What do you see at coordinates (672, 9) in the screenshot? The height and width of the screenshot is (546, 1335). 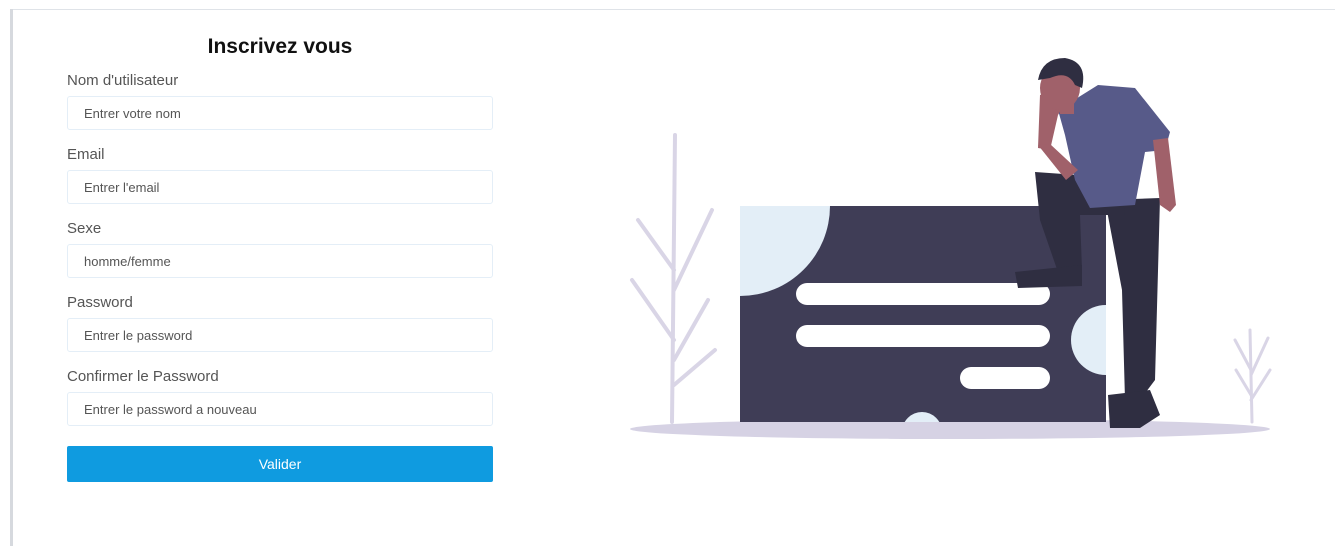 I see `top-divider` at bounding box center [672, 9].